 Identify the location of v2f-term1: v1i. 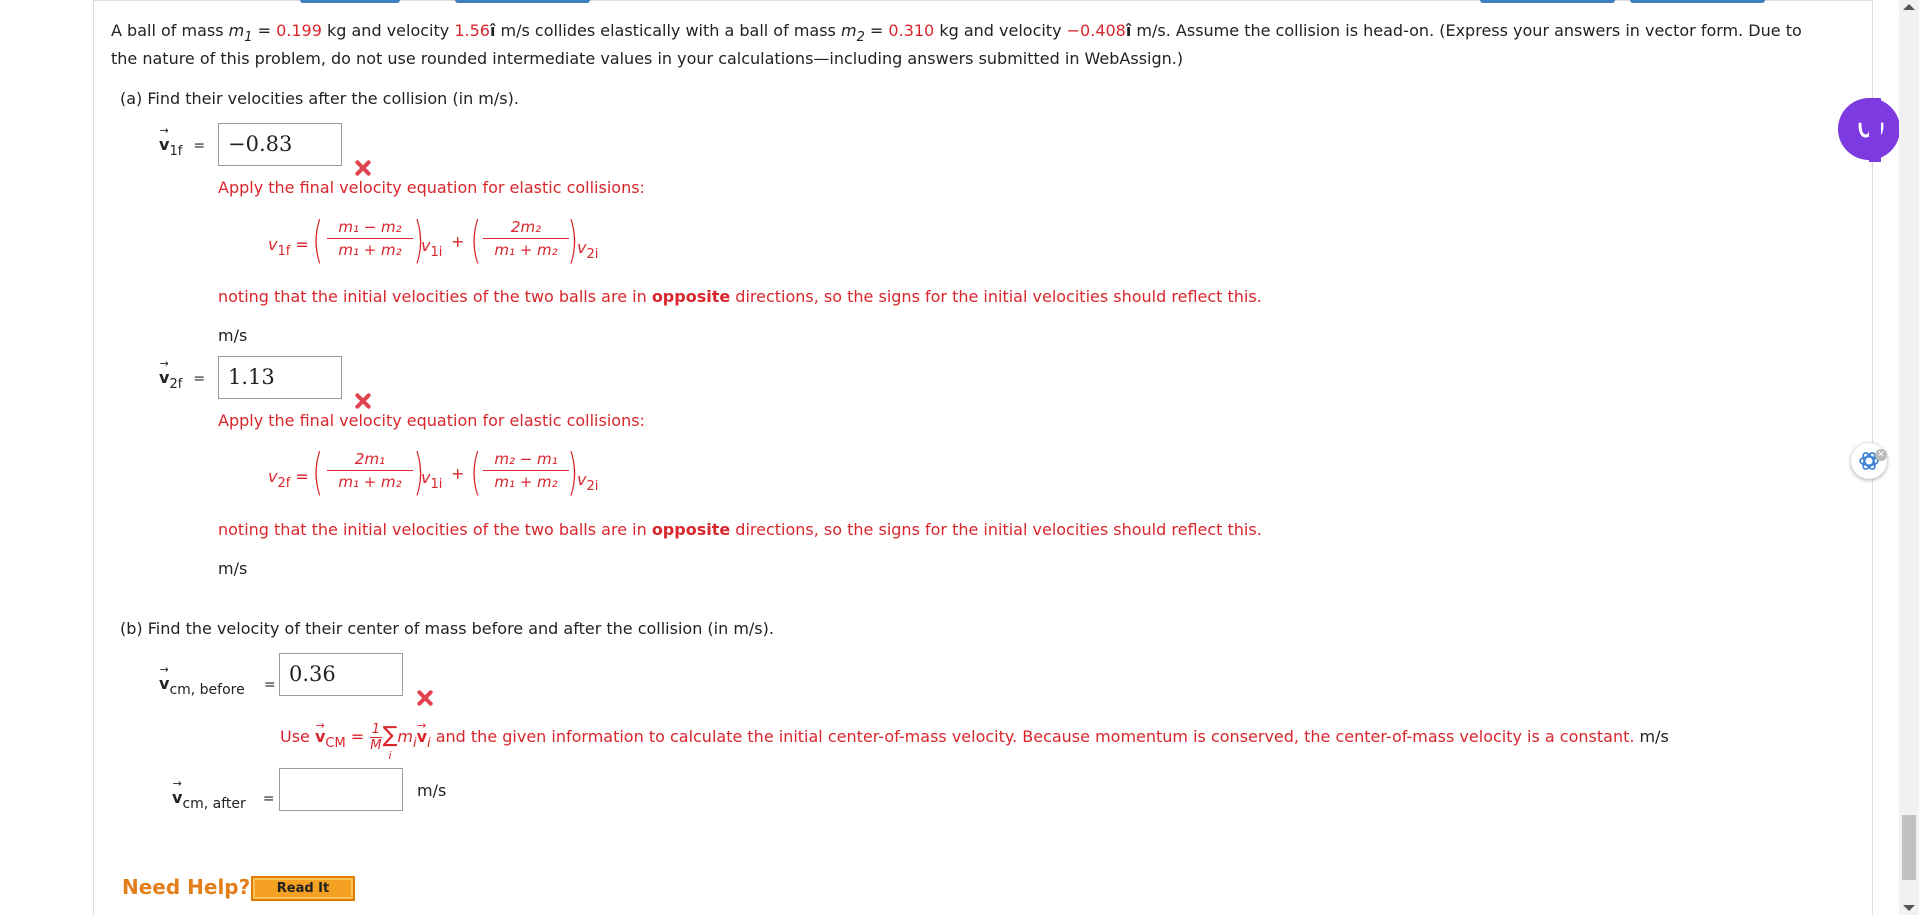
(431, 480).